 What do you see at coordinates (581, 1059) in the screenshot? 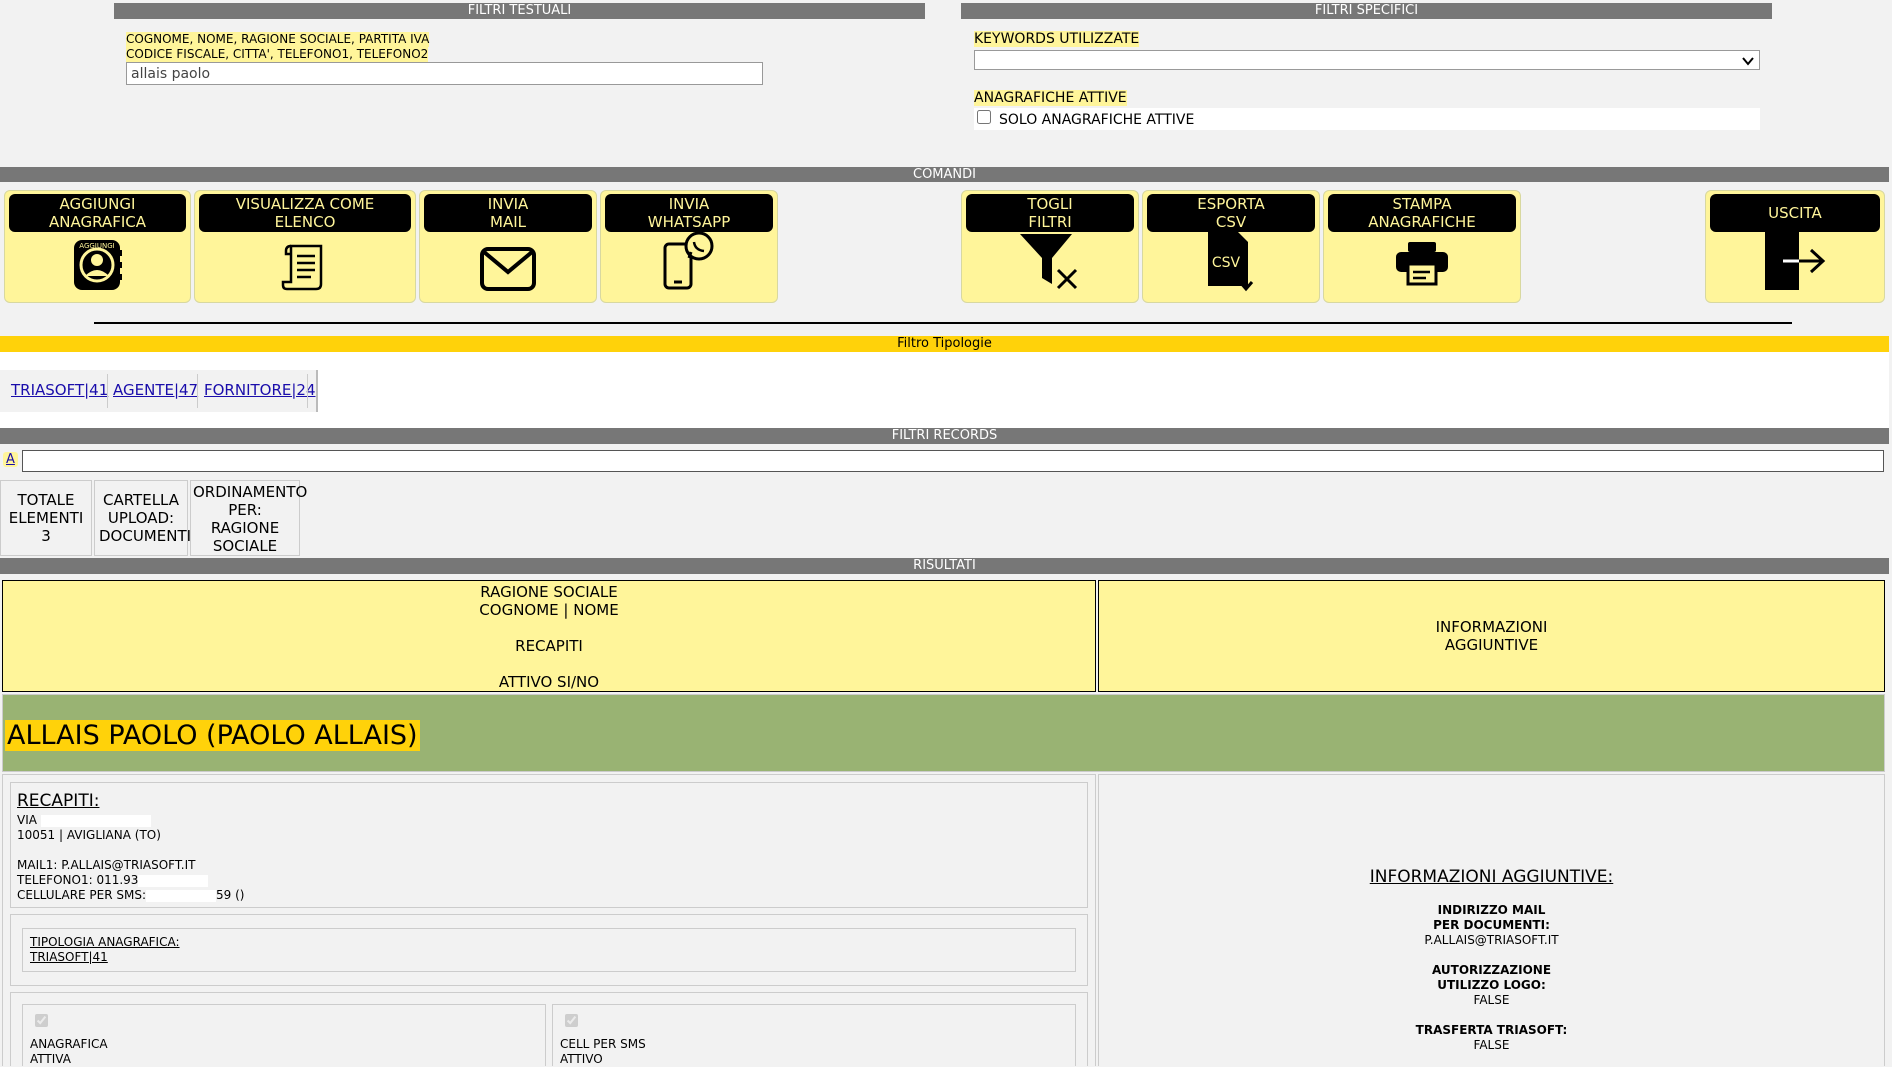
I see `cell-sms-label-2: ATTIVO` at bounding box center [581, 1059].